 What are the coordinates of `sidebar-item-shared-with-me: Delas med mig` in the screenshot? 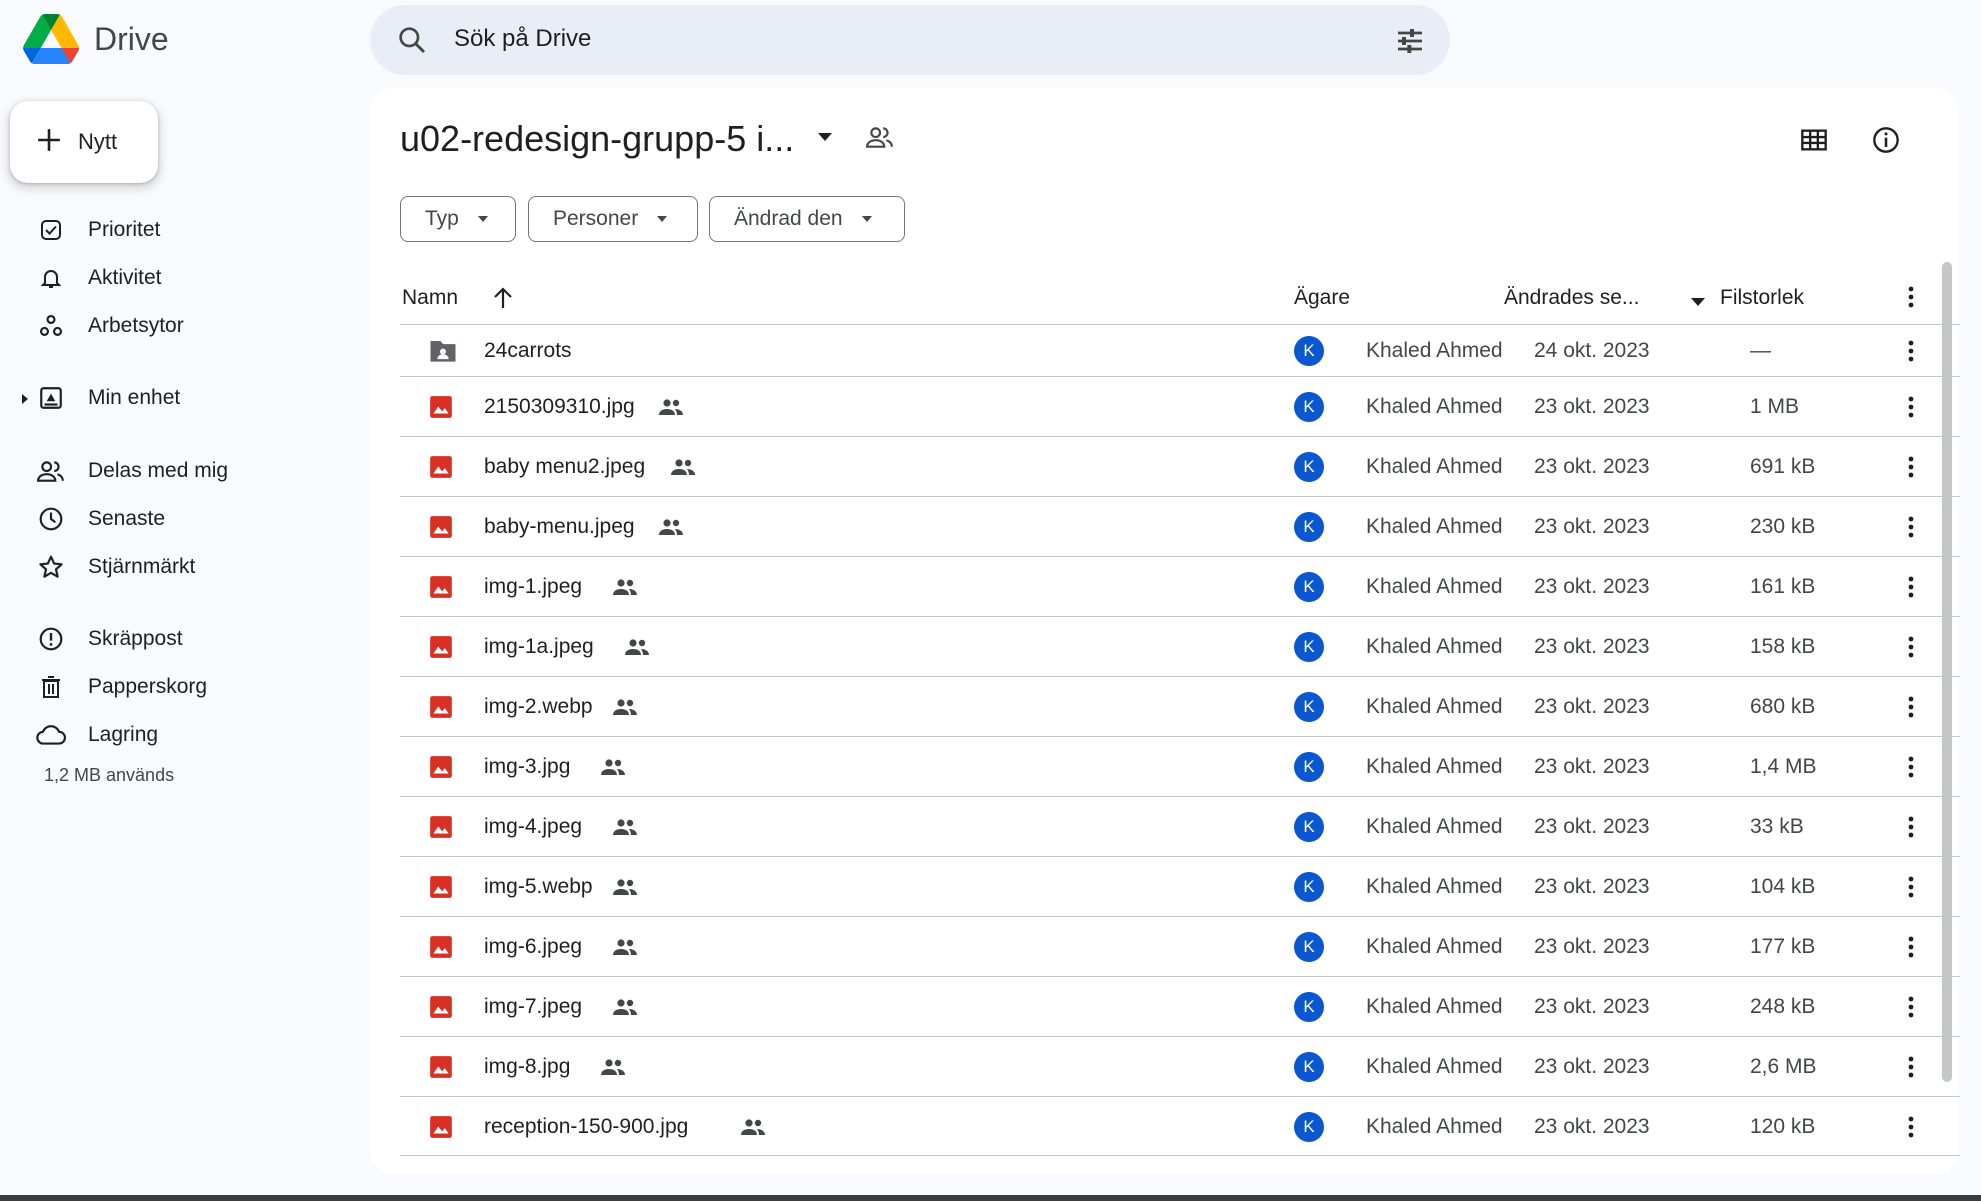 It's located at (132, 471).